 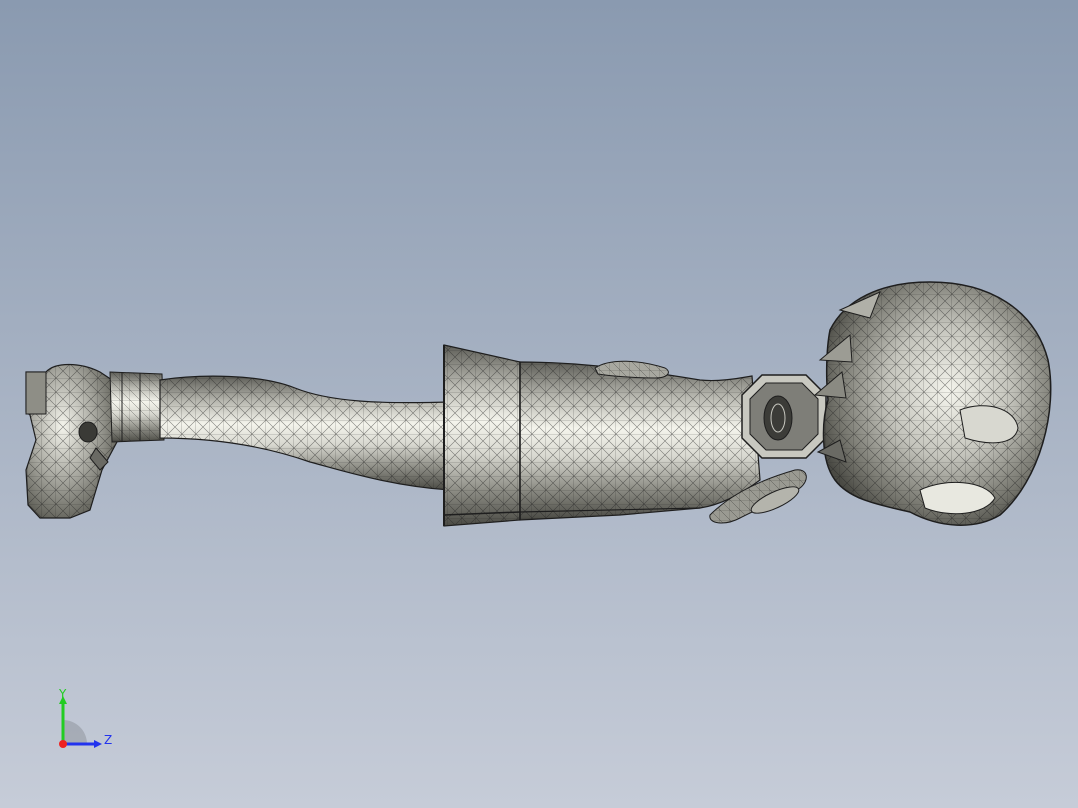 What do you see at coordinates (305, 433) in the screenshot?
I see `leg-part` at bounding box center [305, 433].